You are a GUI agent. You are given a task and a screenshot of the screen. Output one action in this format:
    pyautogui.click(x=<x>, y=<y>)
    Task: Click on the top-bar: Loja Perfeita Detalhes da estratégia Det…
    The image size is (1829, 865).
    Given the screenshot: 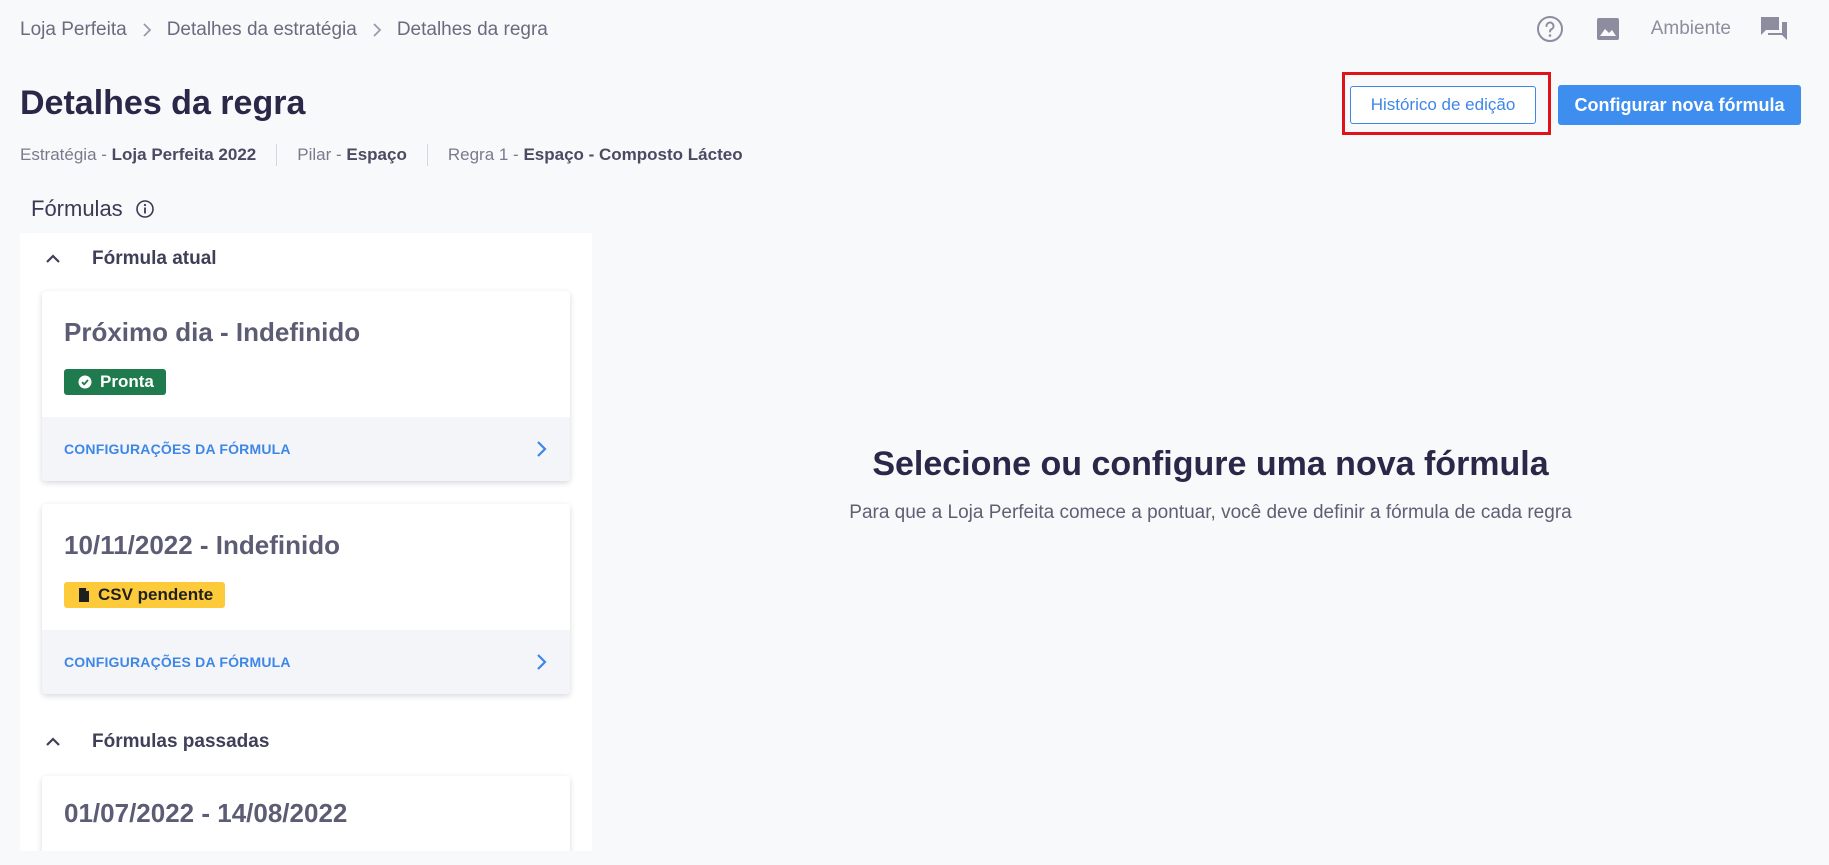 What is the action you would take?
    pyautogui.click(x=914, y=29)
    